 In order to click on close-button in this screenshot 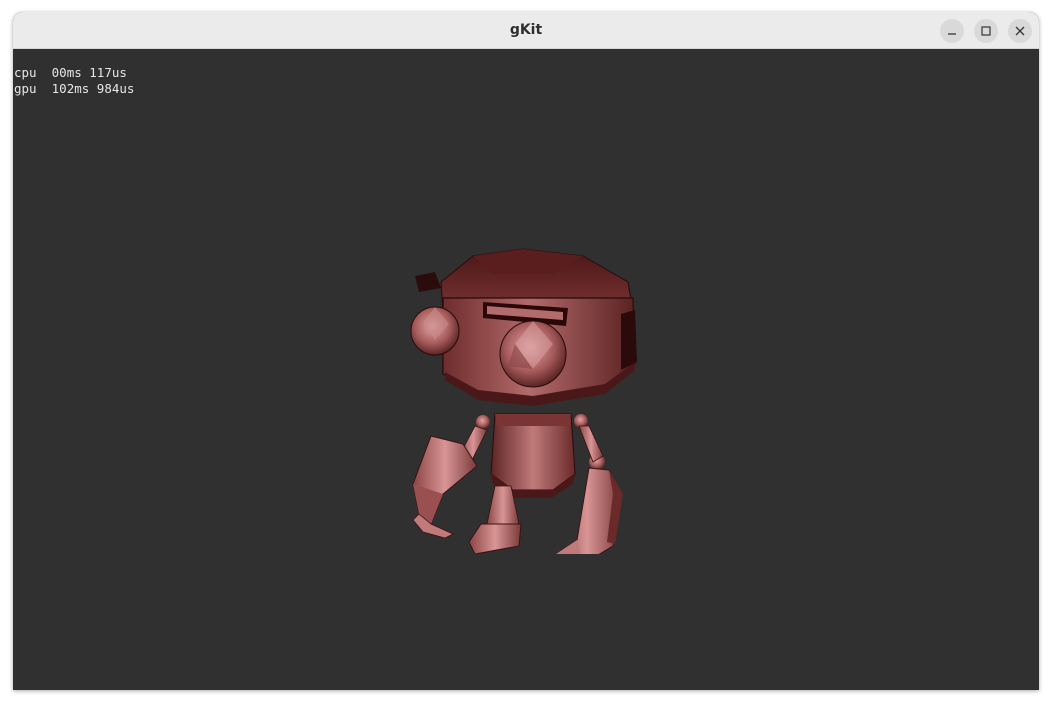, I will do `click(1020, 31)`.